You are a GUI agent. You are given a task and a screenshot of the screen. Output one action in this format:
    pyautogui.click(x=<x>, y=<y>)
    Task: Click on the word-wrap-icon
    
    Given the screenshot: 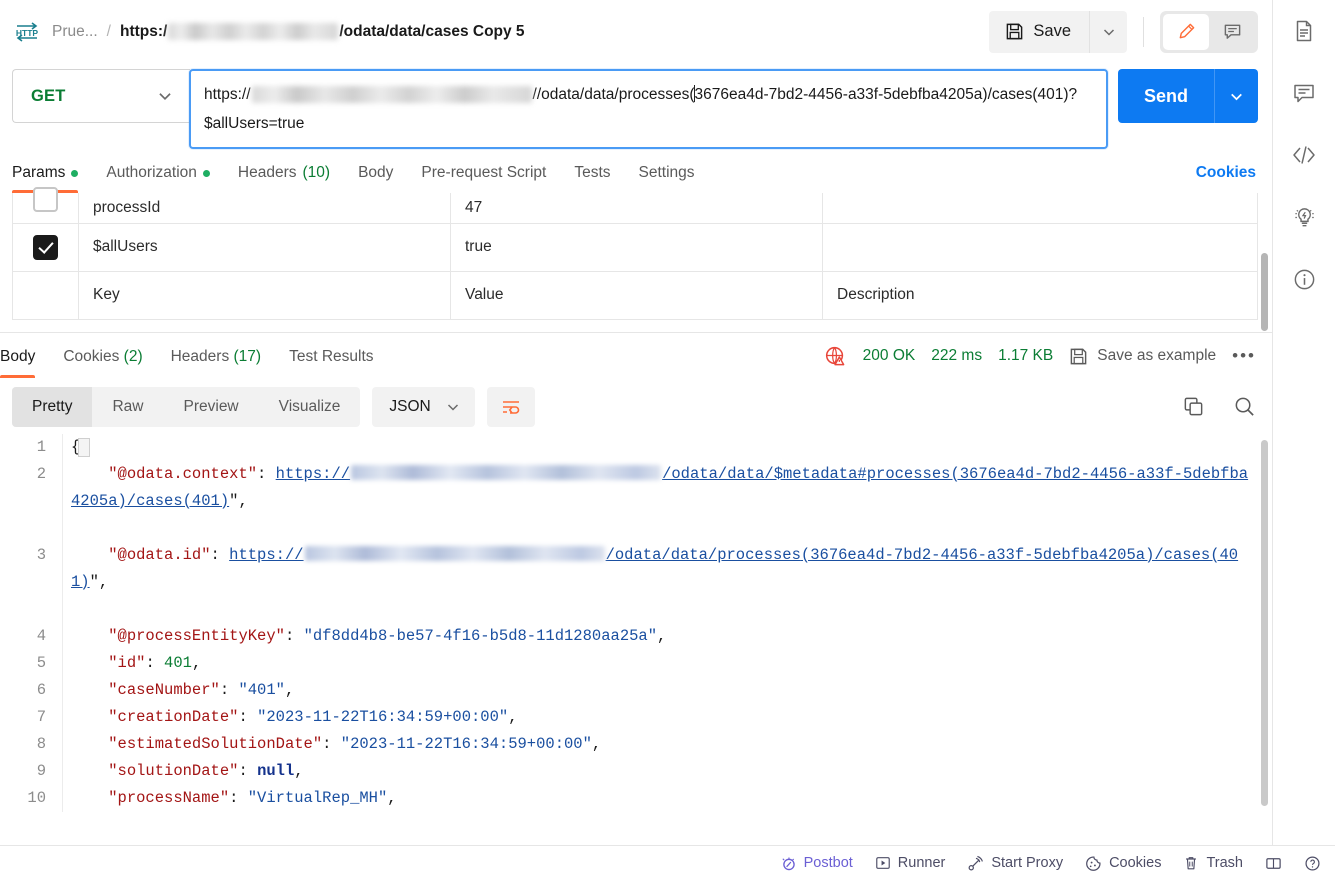 What is the action you would take?
    pyautogui.click(x=511, y=407)
    